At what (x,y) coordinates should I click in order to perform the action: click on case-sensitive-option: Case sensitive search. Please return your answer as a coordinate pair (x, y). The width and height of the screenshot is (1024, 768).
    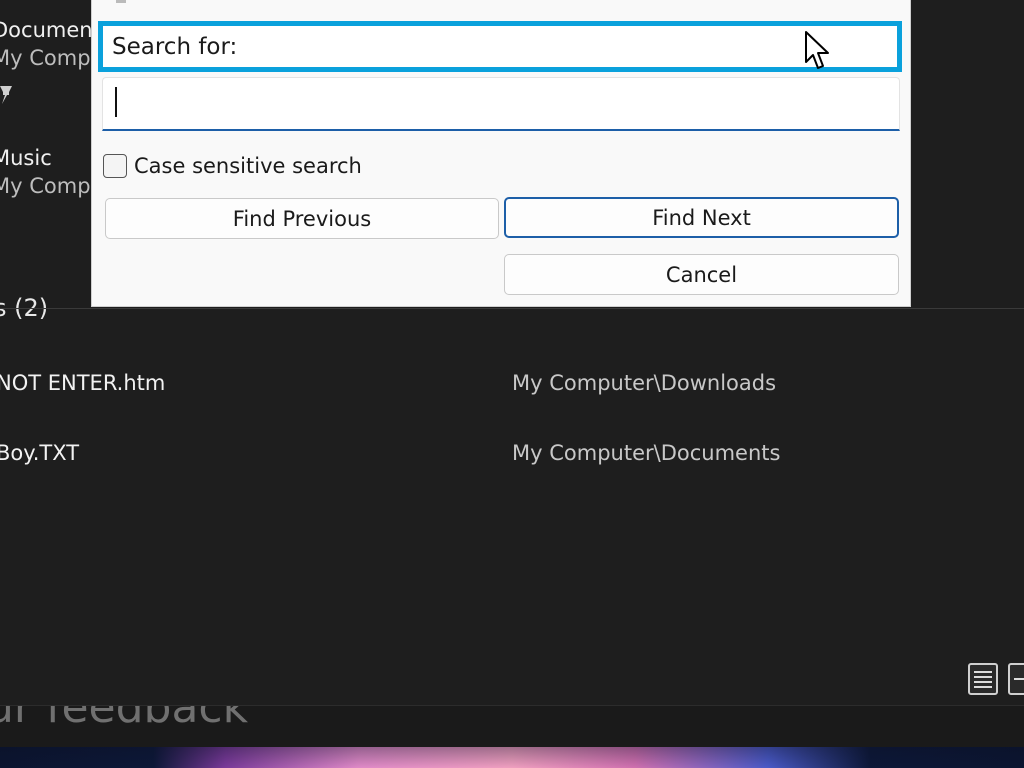
    Looking at the image, I should click on (232, 166).